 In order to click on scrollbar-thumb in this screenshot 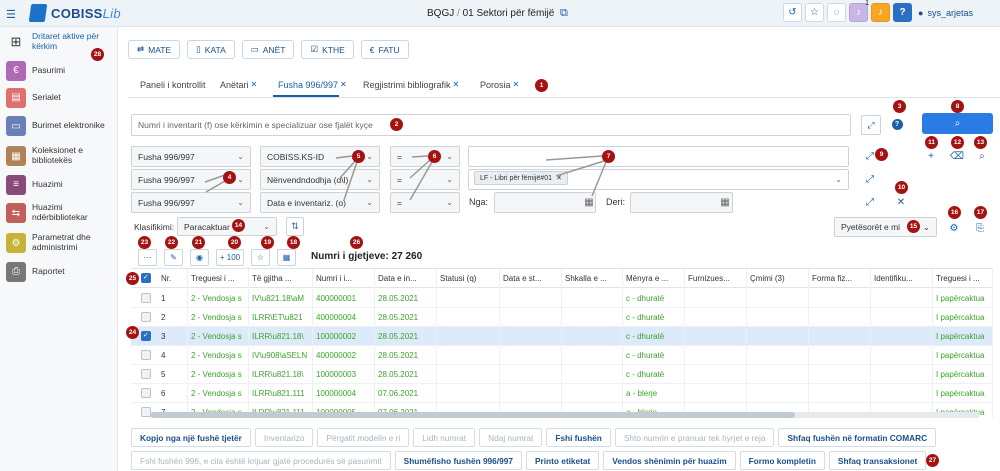, I will do `click(472, 415)`.